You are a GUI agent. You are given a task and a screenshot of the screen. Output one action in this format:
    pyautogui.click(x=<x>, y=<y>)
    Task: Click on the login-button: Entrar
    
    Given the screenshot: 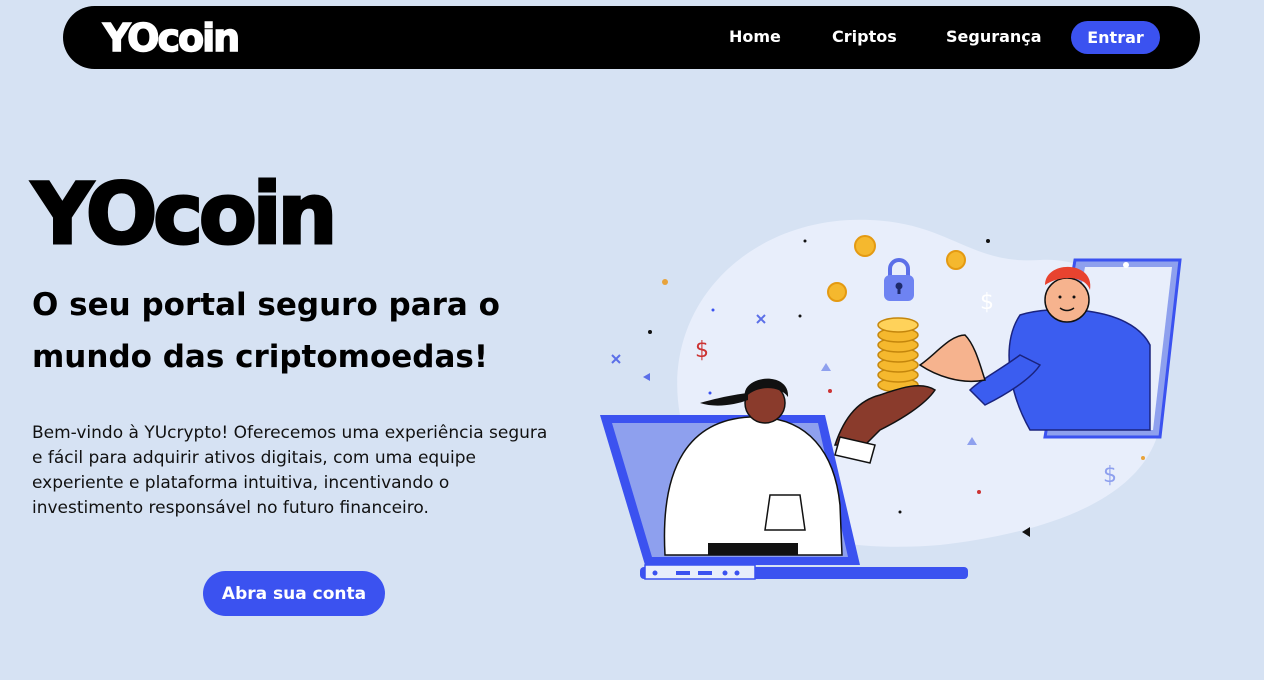 What is the action you would take?
    pyautogui.click(x=1115, y=37)
    